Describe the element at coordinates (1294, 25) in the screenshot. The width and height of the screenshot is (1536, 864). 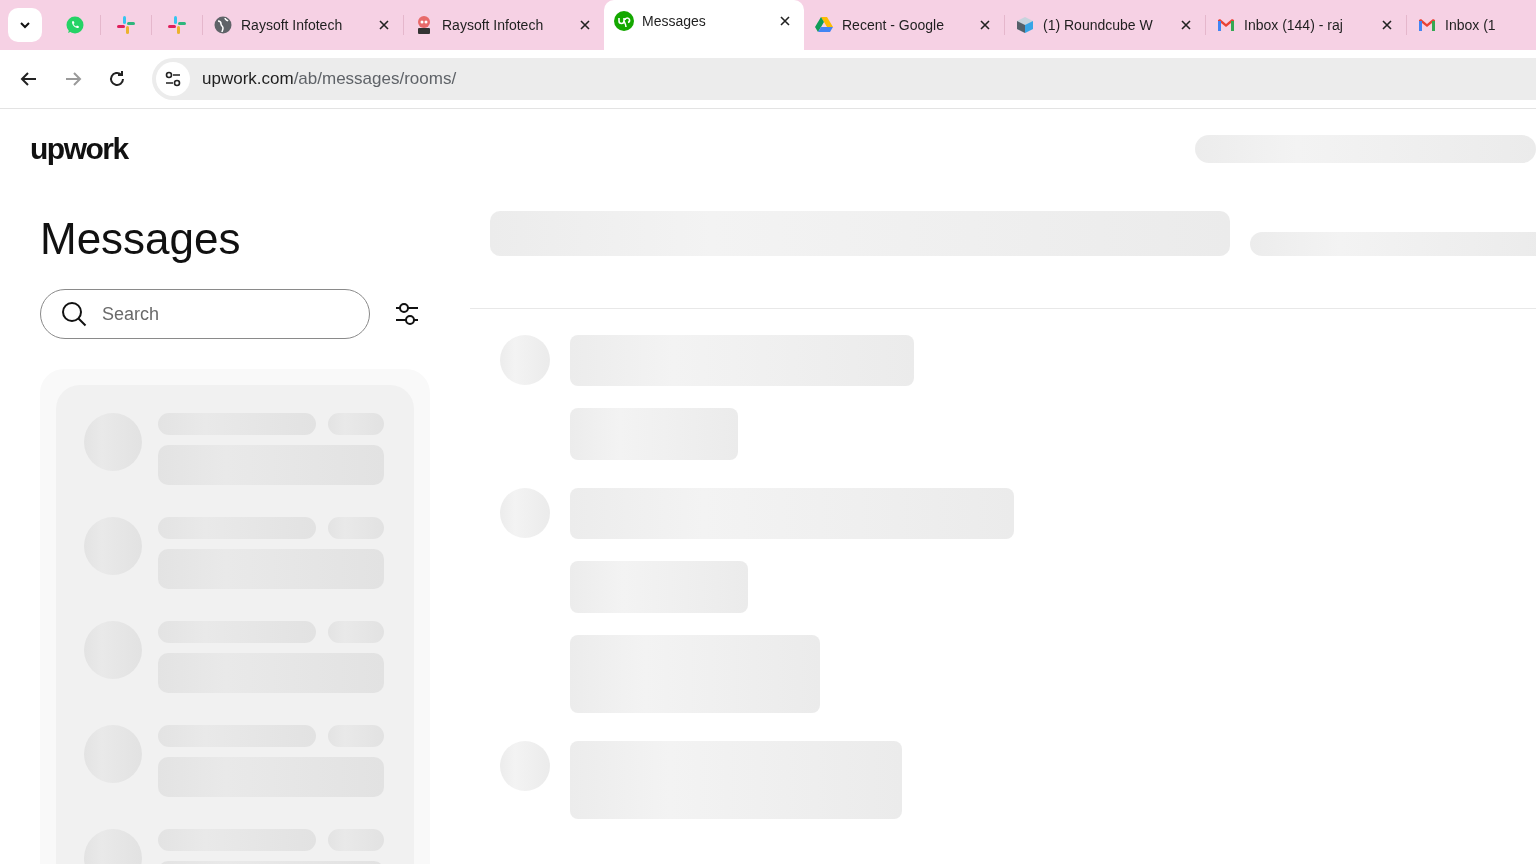
I see `tab-title: Inbox (144) - raj` at that location.